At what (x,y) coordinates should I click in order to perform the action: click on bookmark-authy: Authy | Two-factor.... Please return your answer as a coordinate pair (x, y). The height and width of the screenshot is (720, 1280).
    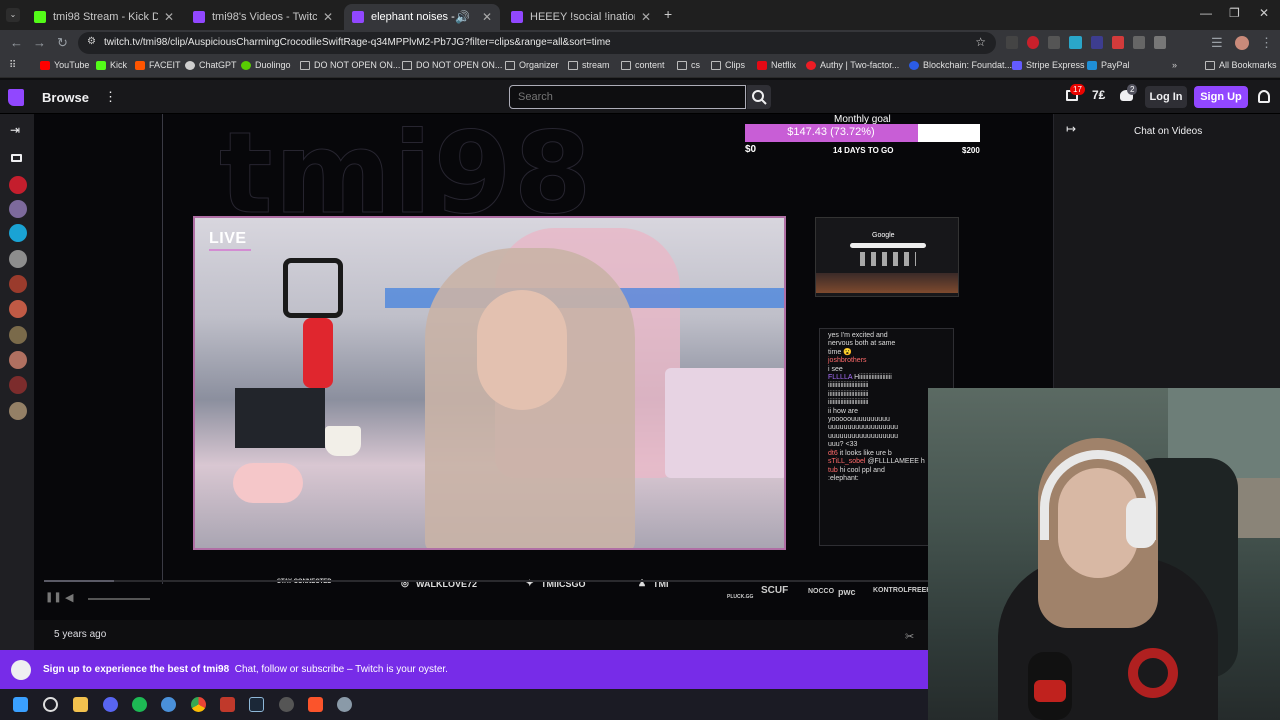
    Looking at the image, I should click on (852, 65).